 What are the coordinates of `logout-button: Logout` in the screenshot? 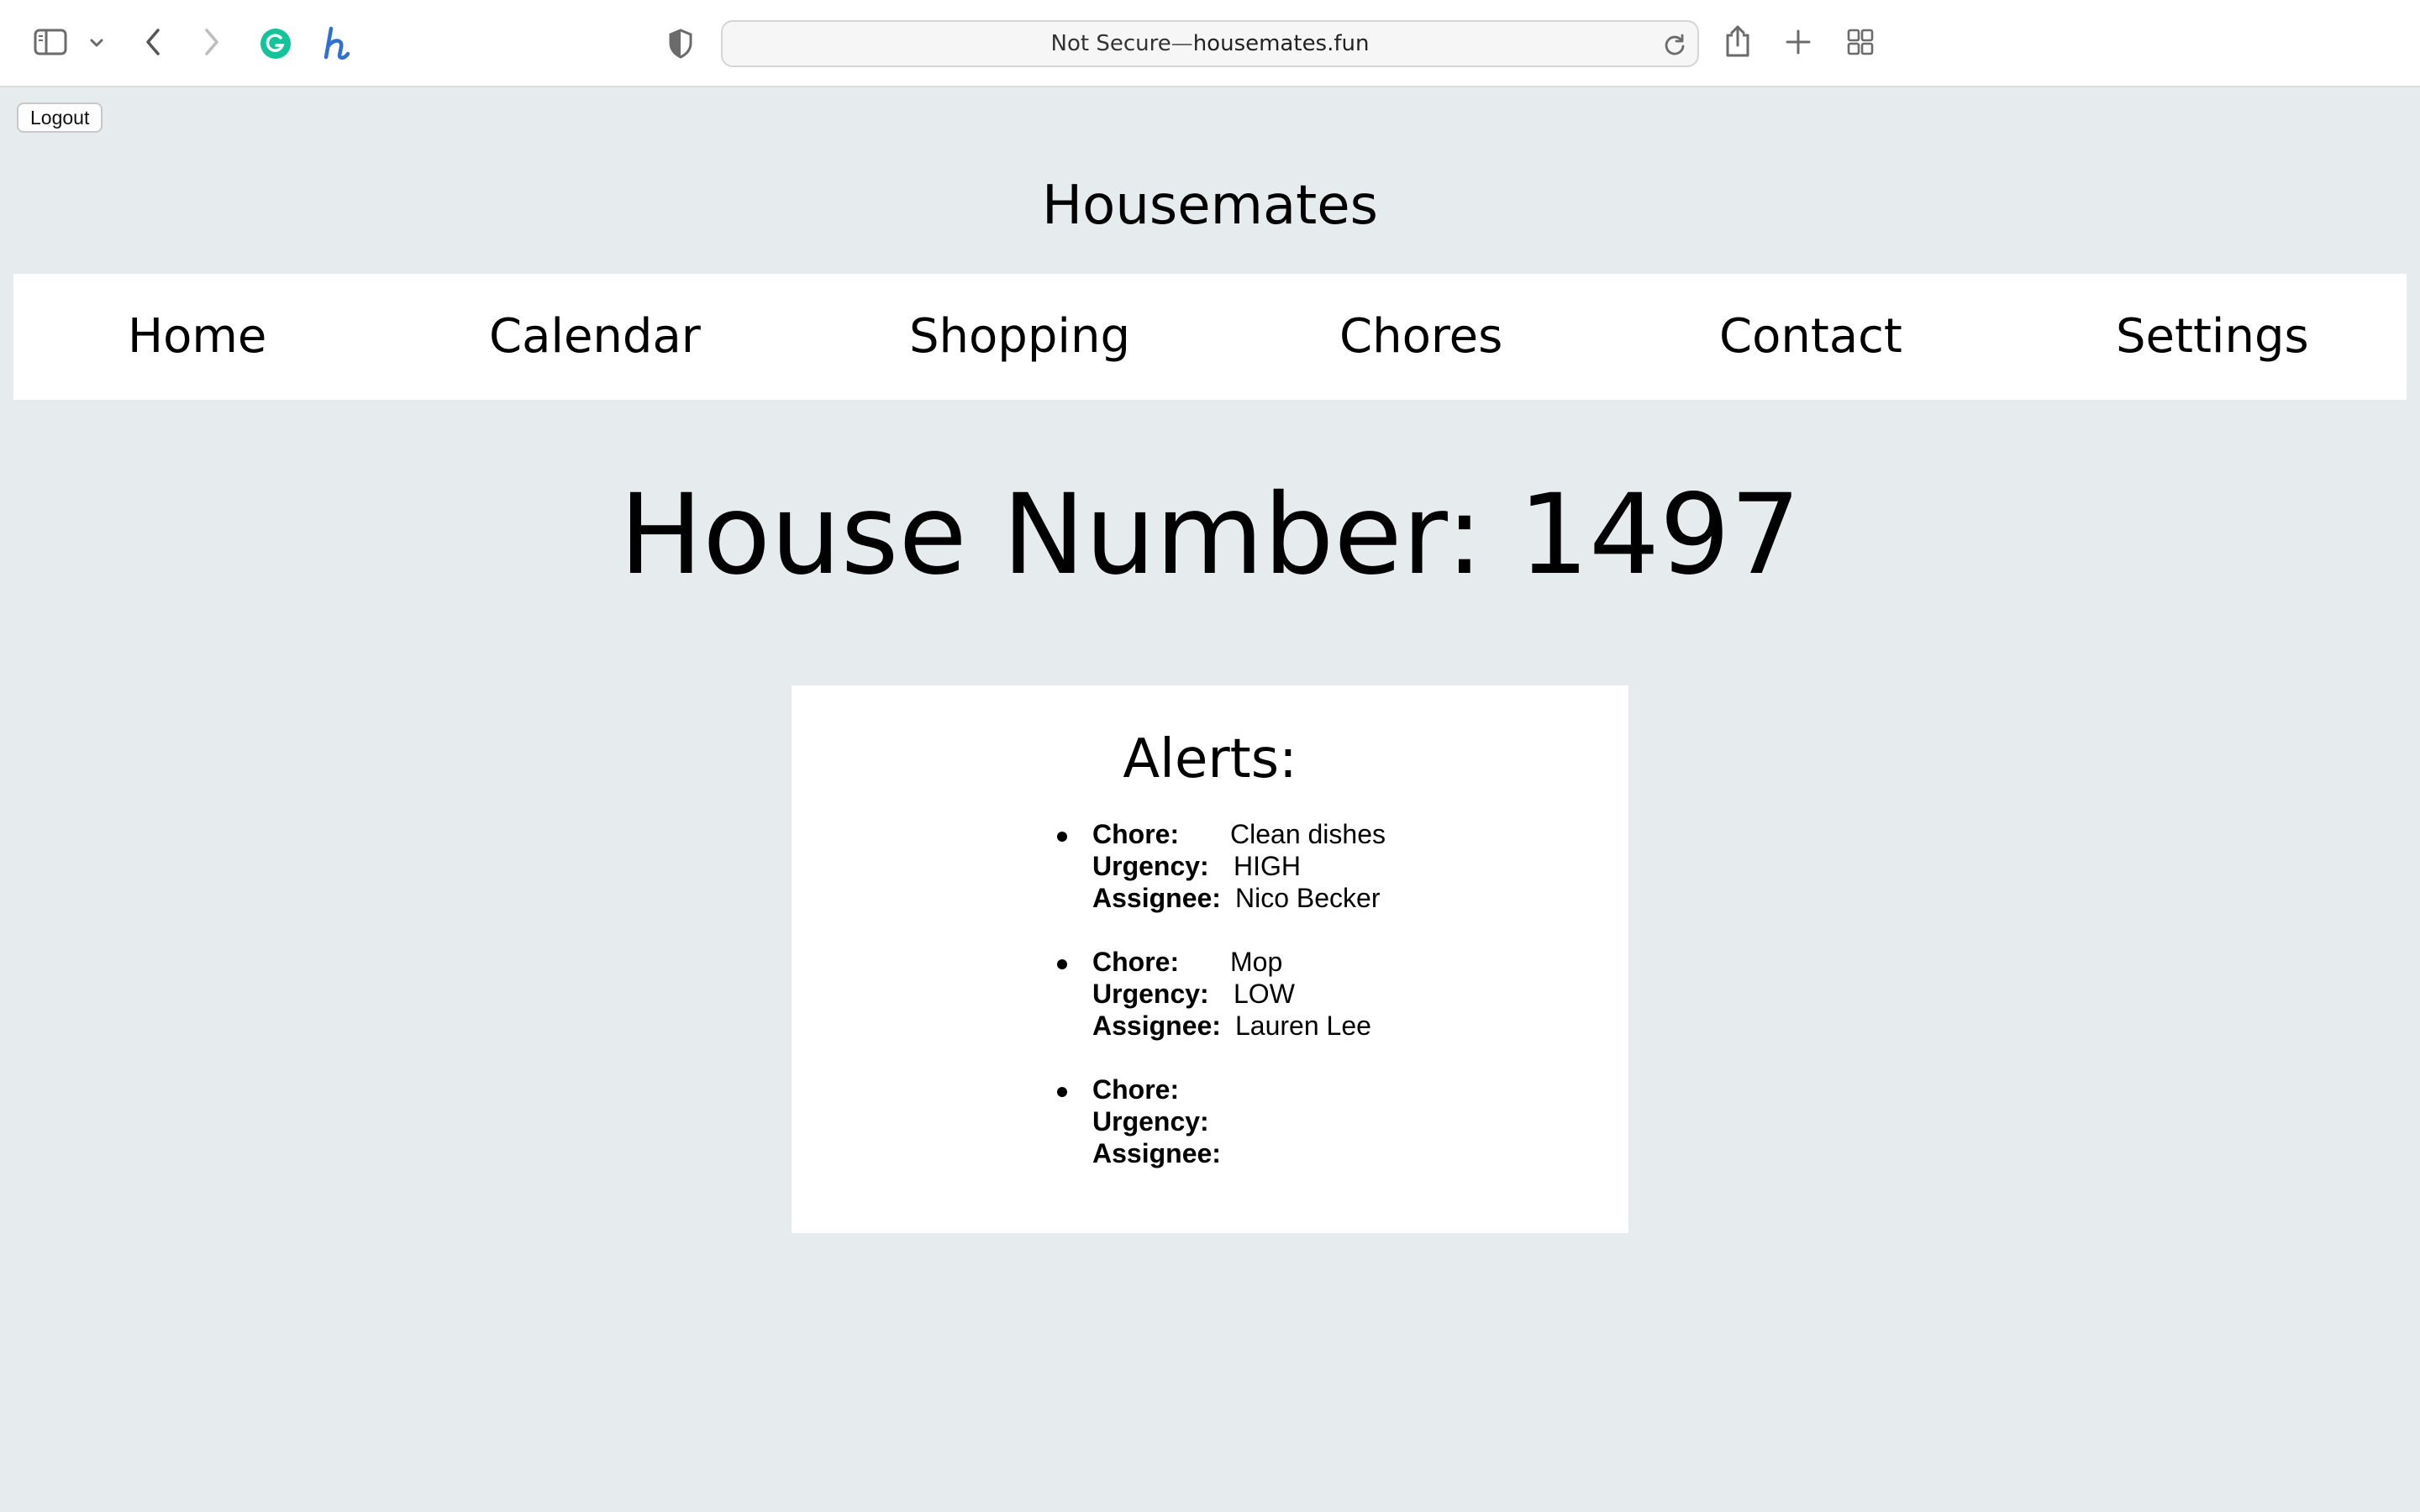 It's located at (60, 117).